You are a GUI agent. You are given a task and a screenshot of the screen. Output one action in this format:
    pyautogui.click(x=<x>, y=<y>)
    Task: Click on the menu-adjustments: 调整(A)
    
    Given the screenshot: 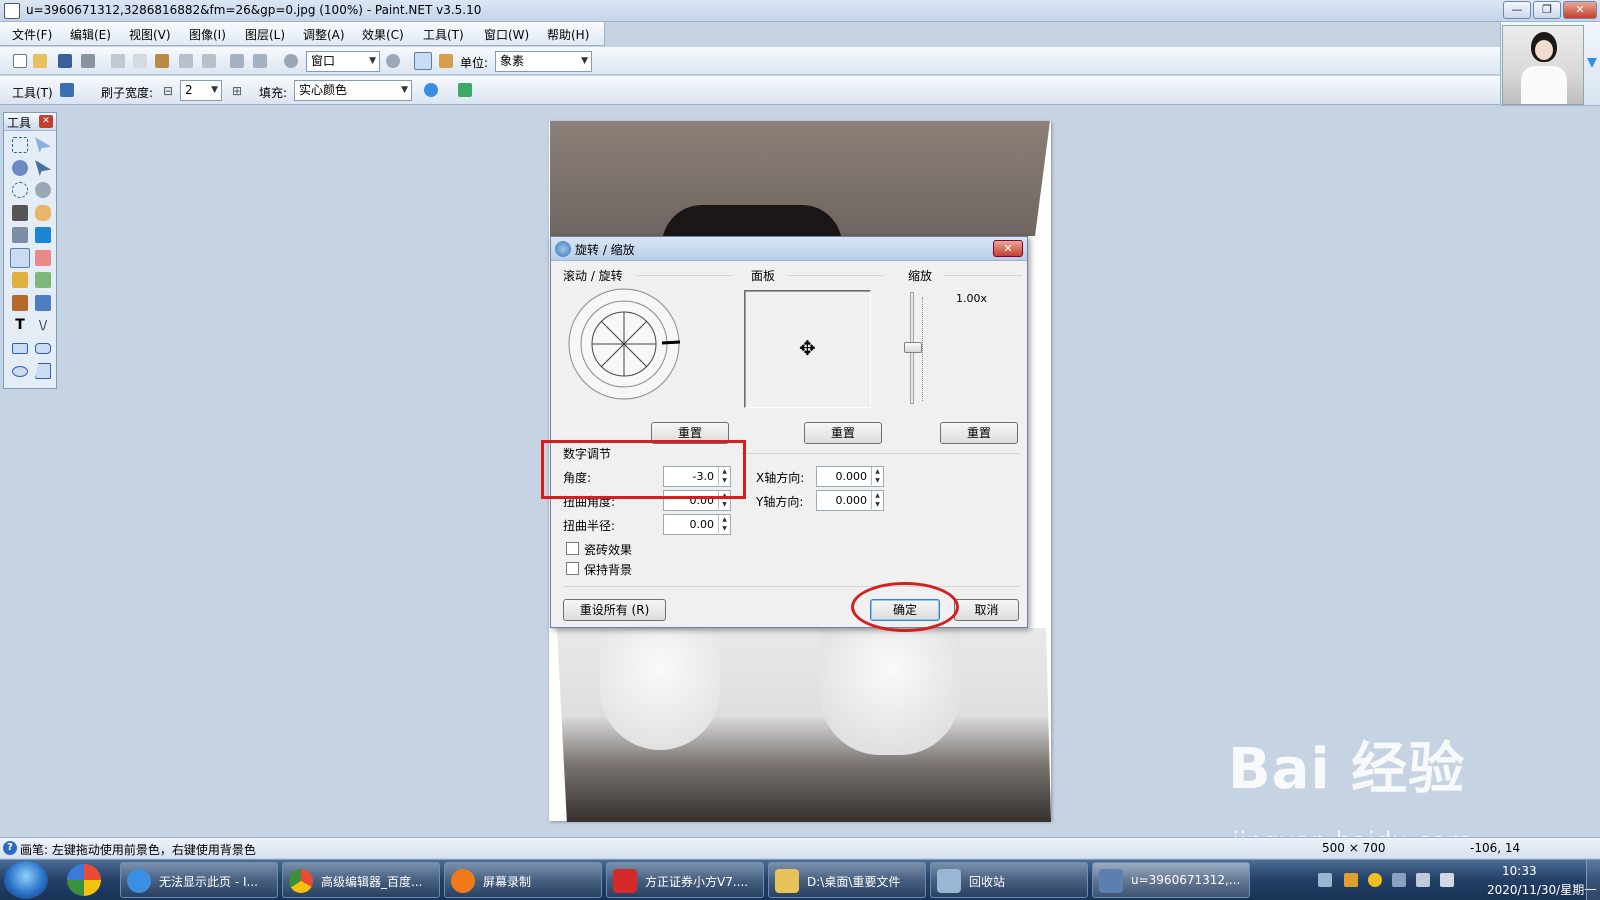 What is the action you would take?
    pyautogui.click(x=324, y=34)
    